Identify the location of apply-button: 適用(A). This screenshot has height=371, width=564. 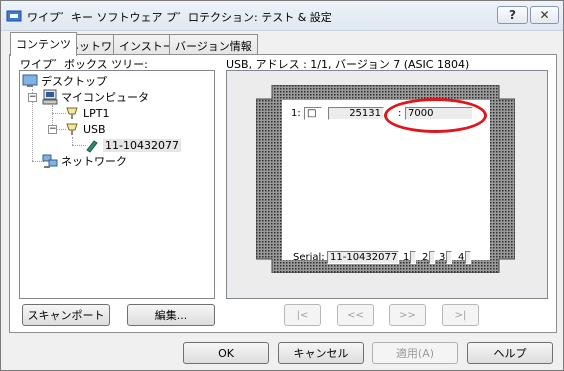
(415, 353).